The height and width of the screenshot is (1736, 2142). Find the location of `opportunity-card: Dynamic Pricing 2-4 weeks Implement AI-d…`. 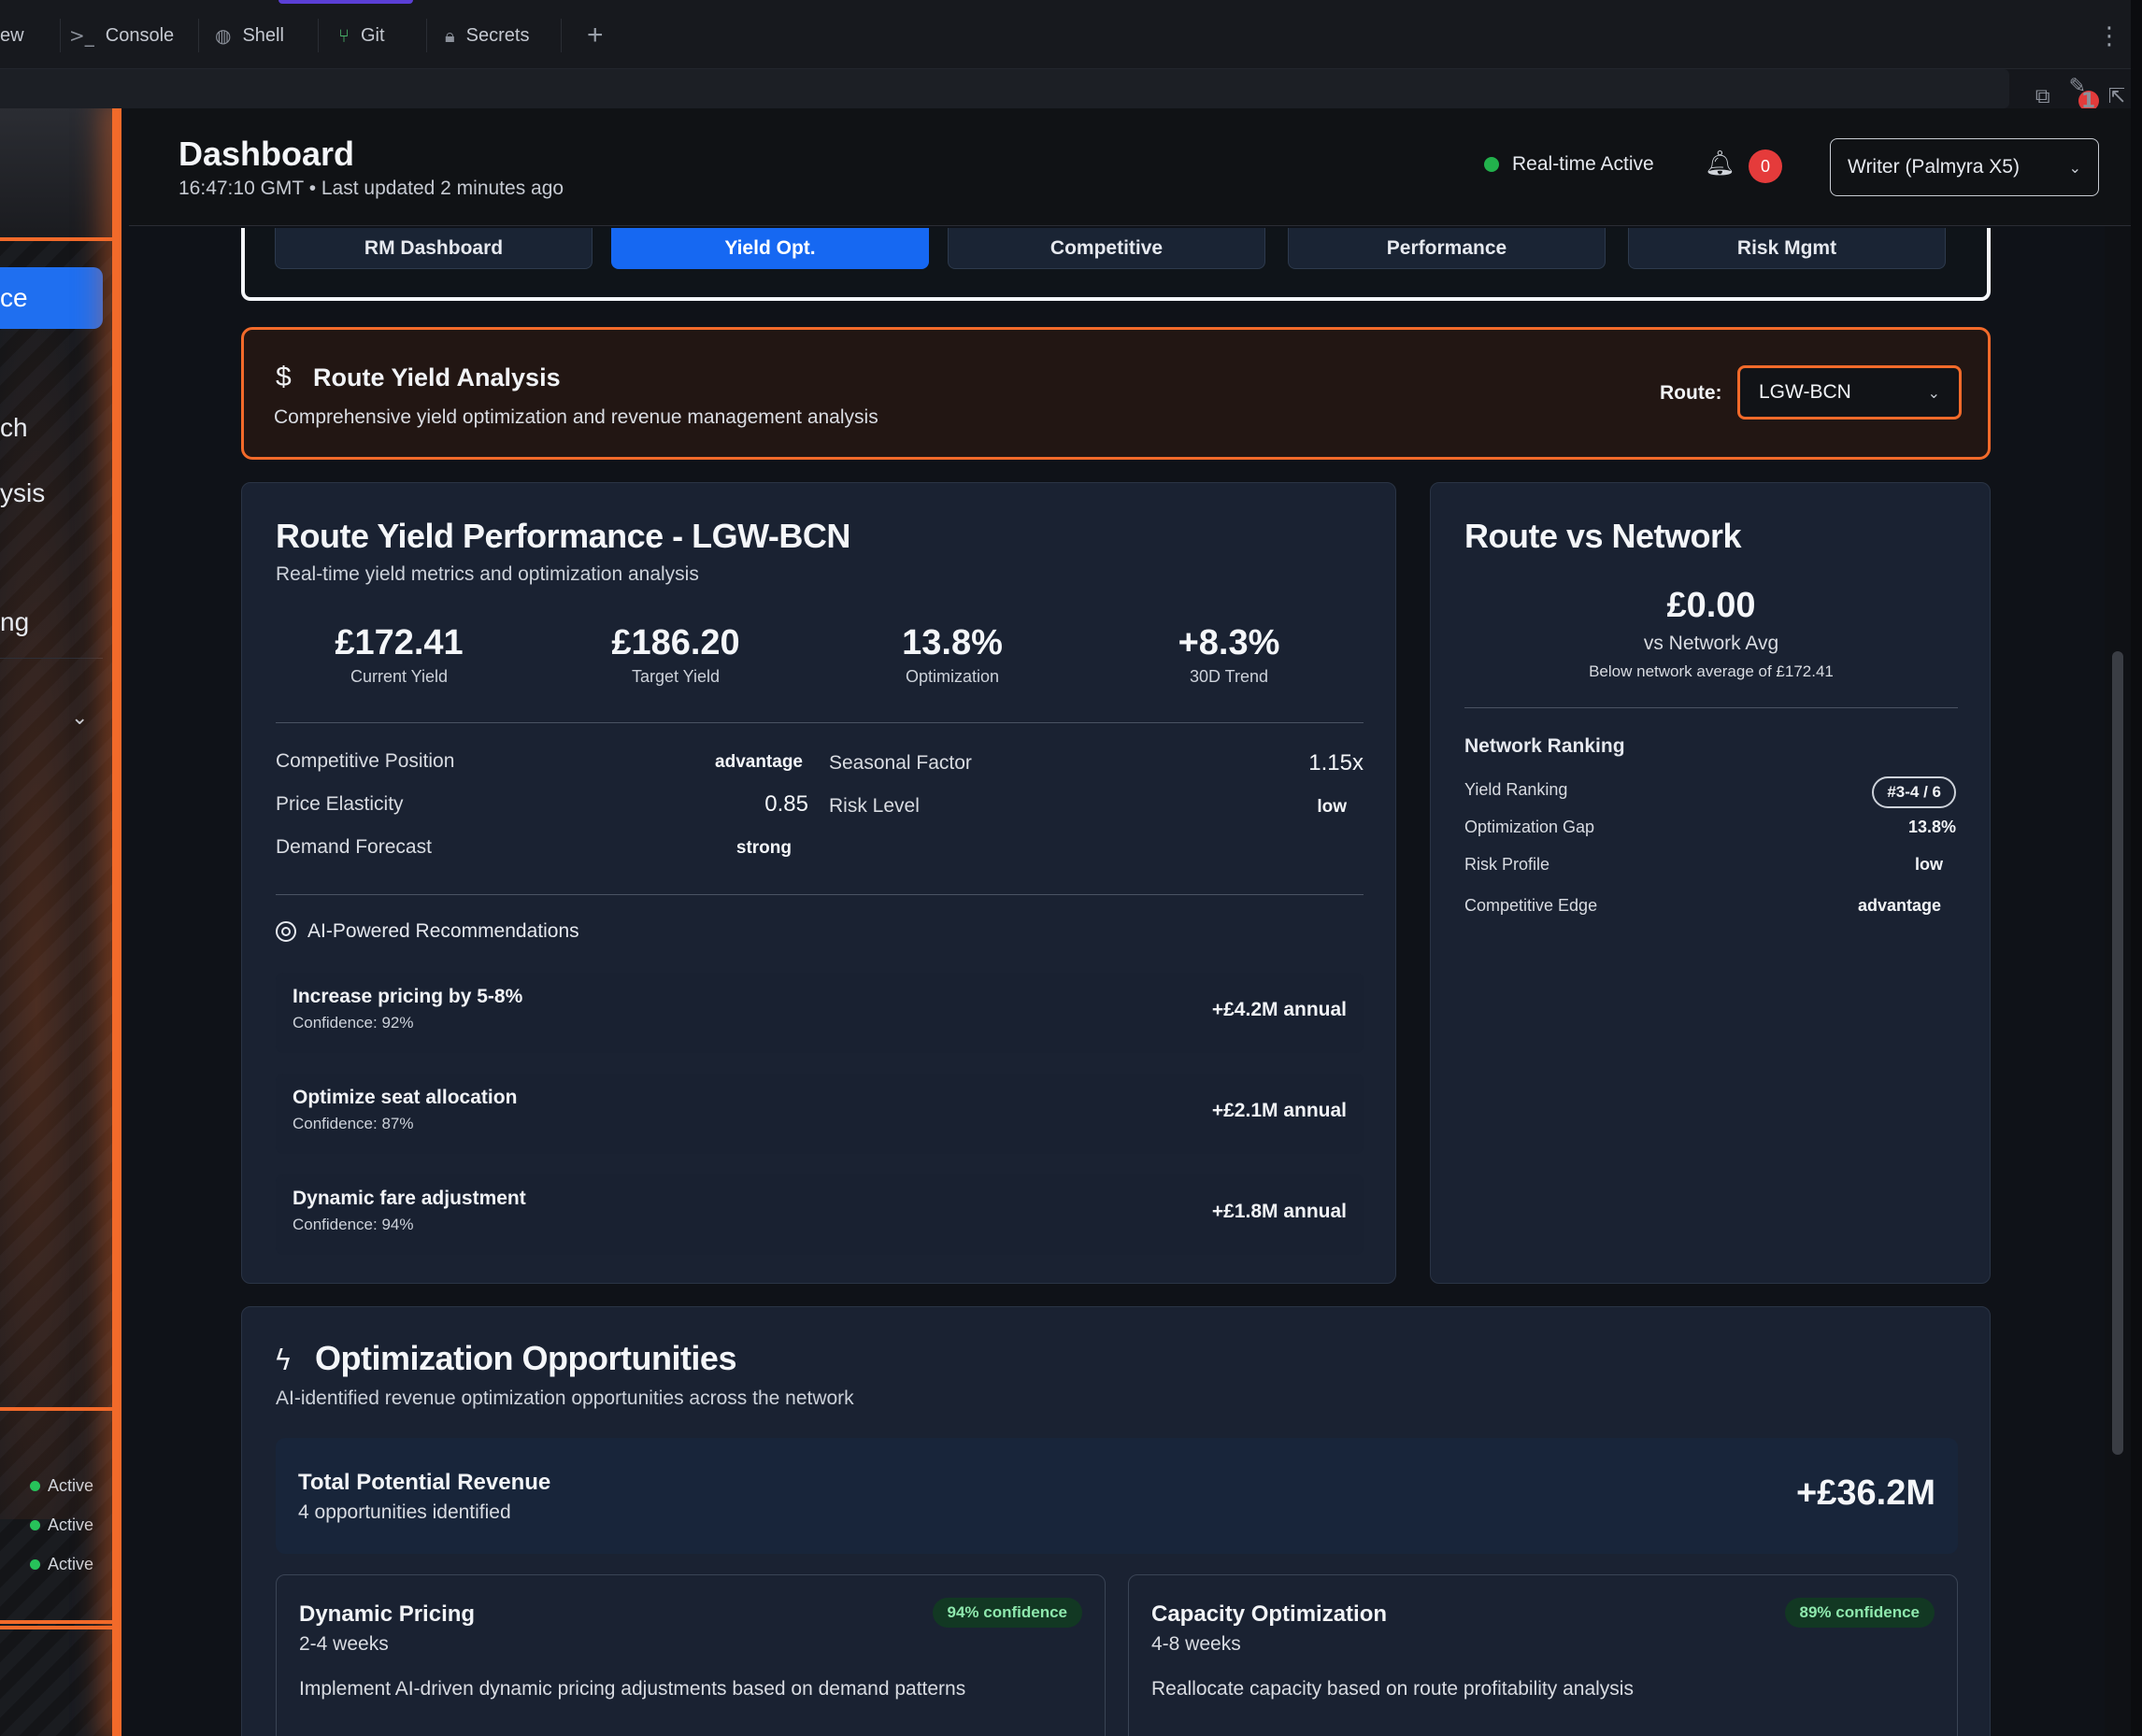

opportunity-card: Dynamic Pricing 2-4 weeks Implement AI-d… is located at coordinates (691, 1655).